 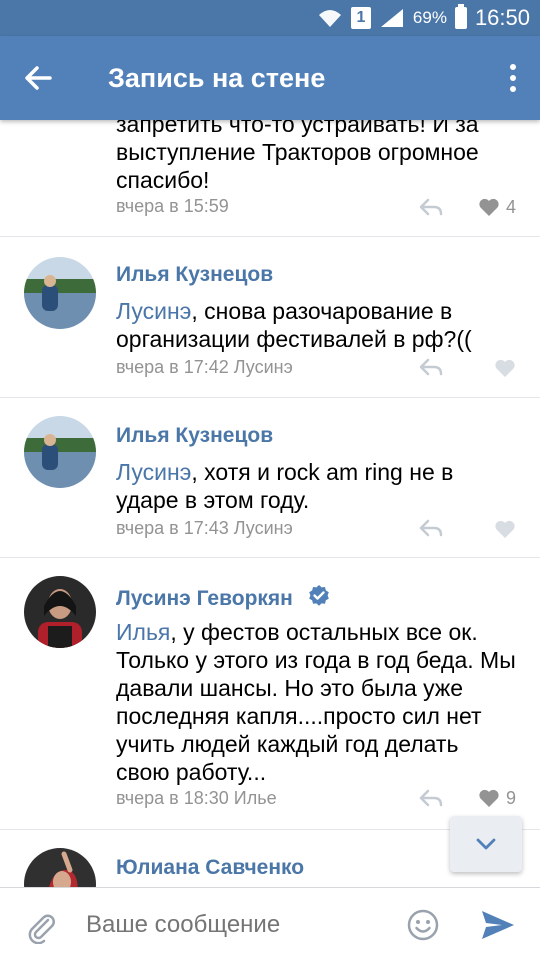 I want to click on comment-author: Юлиана Савченко, so click(x=210, y=868).